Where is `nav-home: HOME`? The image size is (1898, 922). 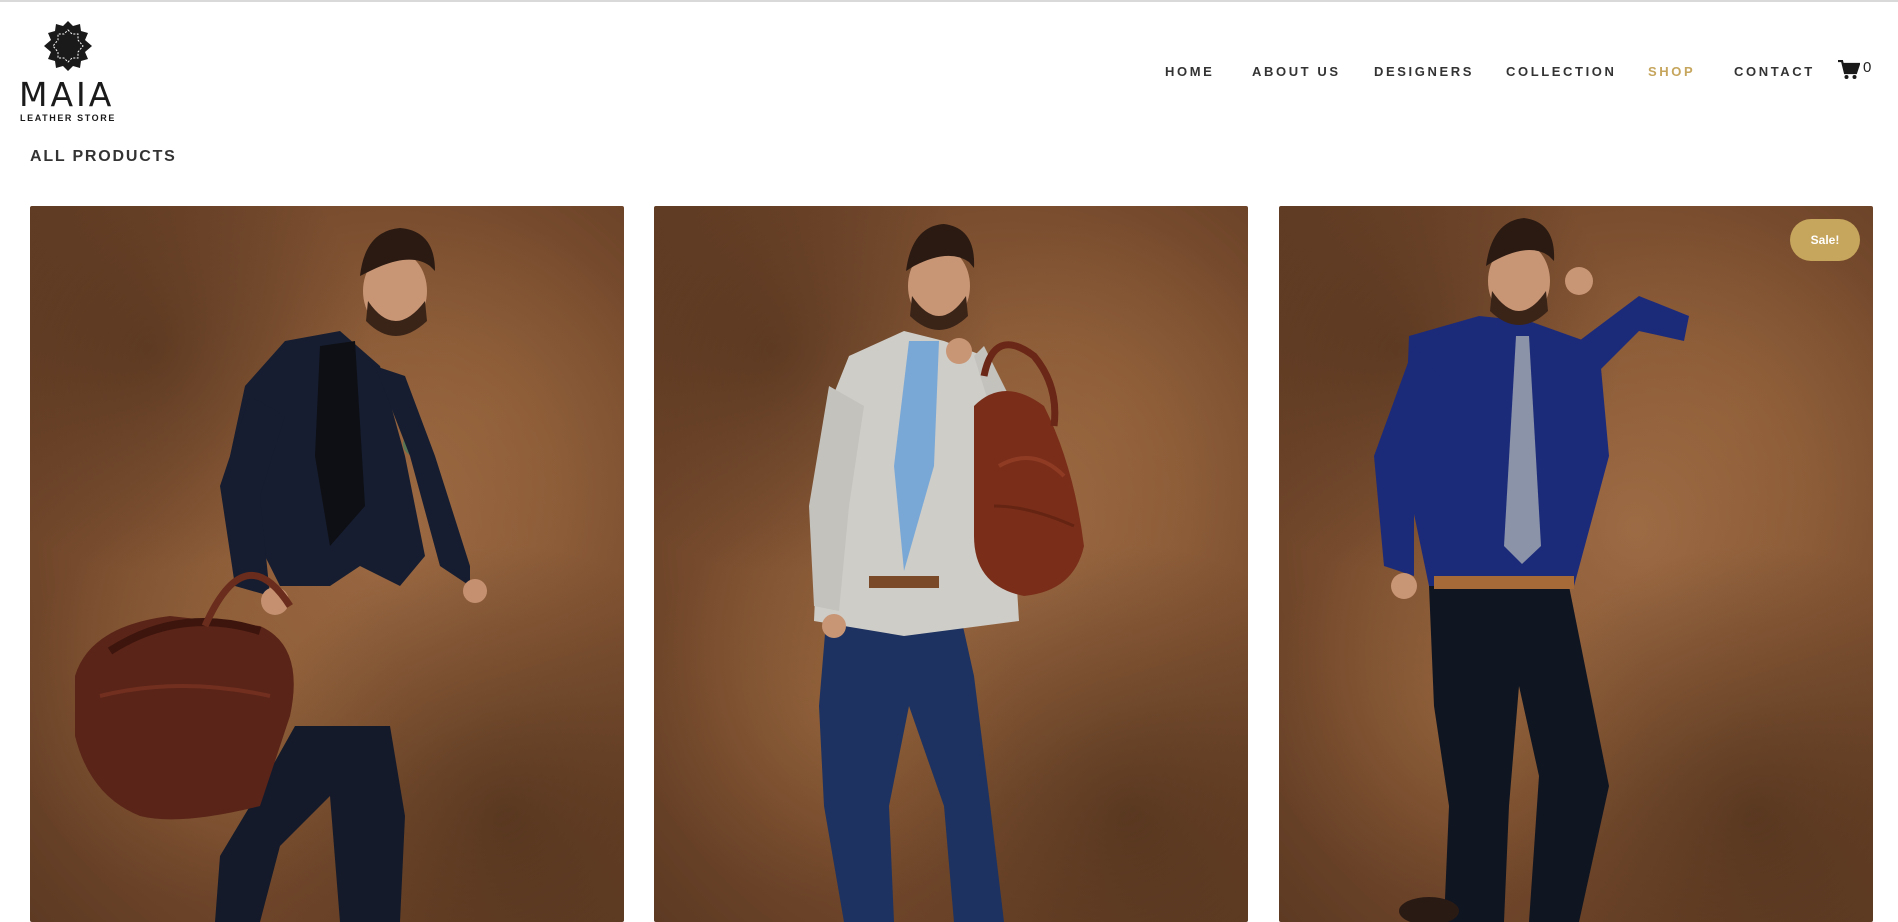
nav-home: HOME is located at coordinates (1189, 72).